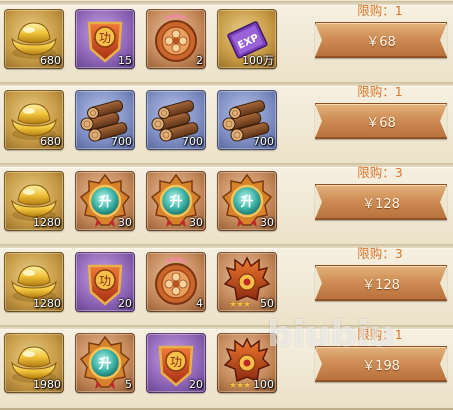 The width and height of the screenshot is (453, 410). I want to click on reward-slot: 功 15, so click(105, 39).